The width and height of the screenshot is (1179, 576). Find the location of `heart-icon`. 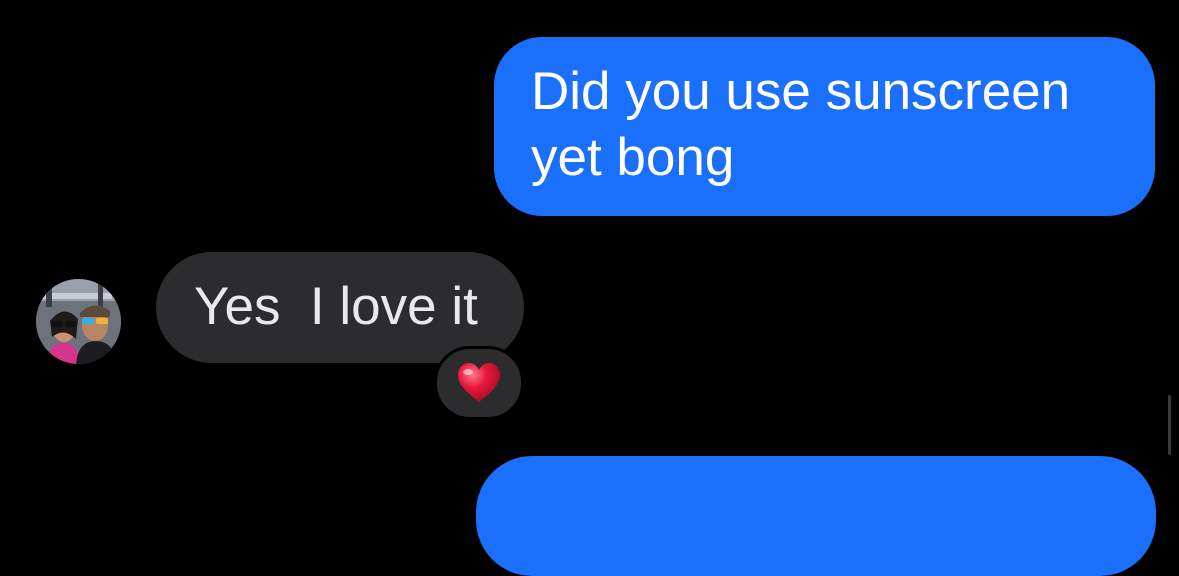

heart-icon is located at coordinates (479, 382).